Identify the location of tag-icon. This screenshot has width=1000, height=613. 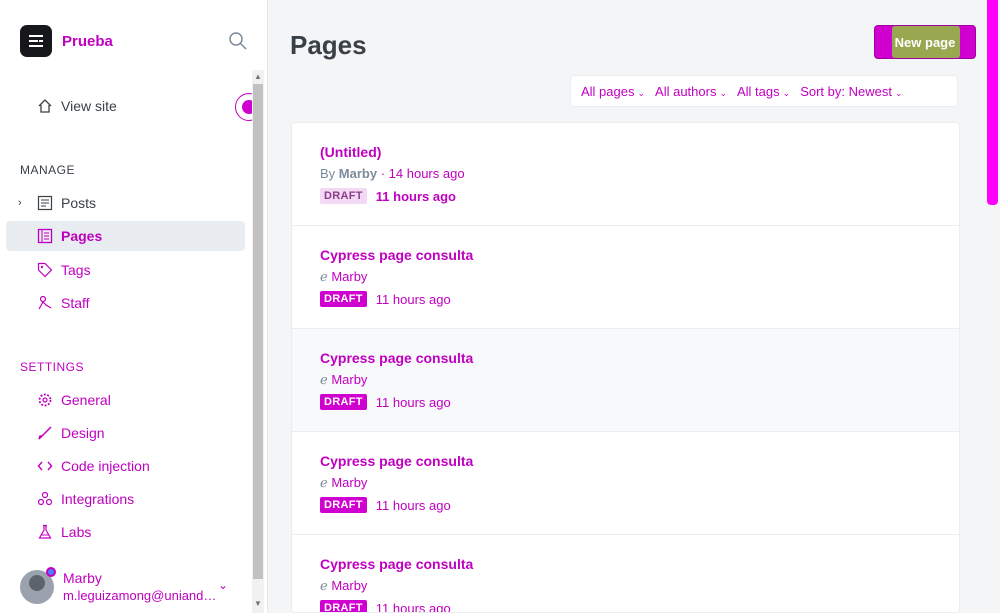
(45, 270).